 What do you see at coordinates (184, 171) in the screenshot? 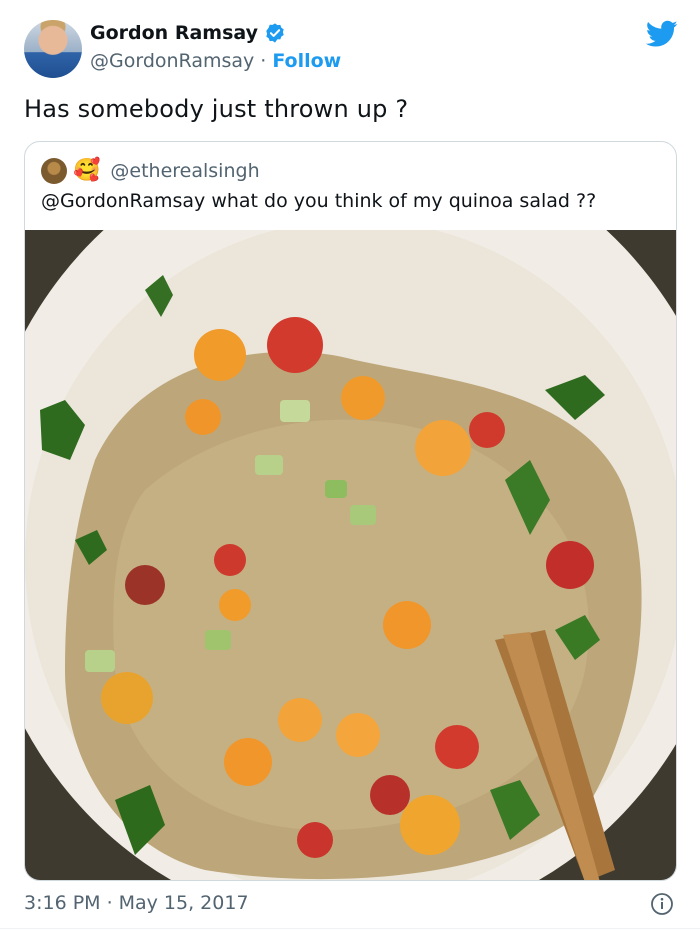
I see `quoted-author-handle: @etherealsingh` at bounding box center [184, 171].